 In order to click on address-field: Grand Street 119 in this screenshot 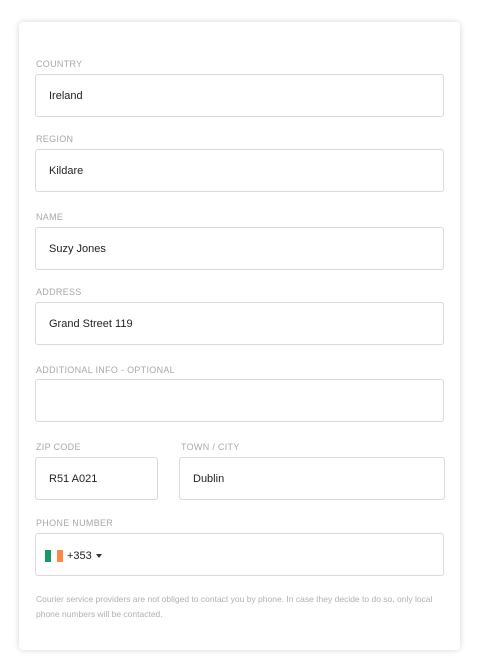, I will do `click(239, 323)`.